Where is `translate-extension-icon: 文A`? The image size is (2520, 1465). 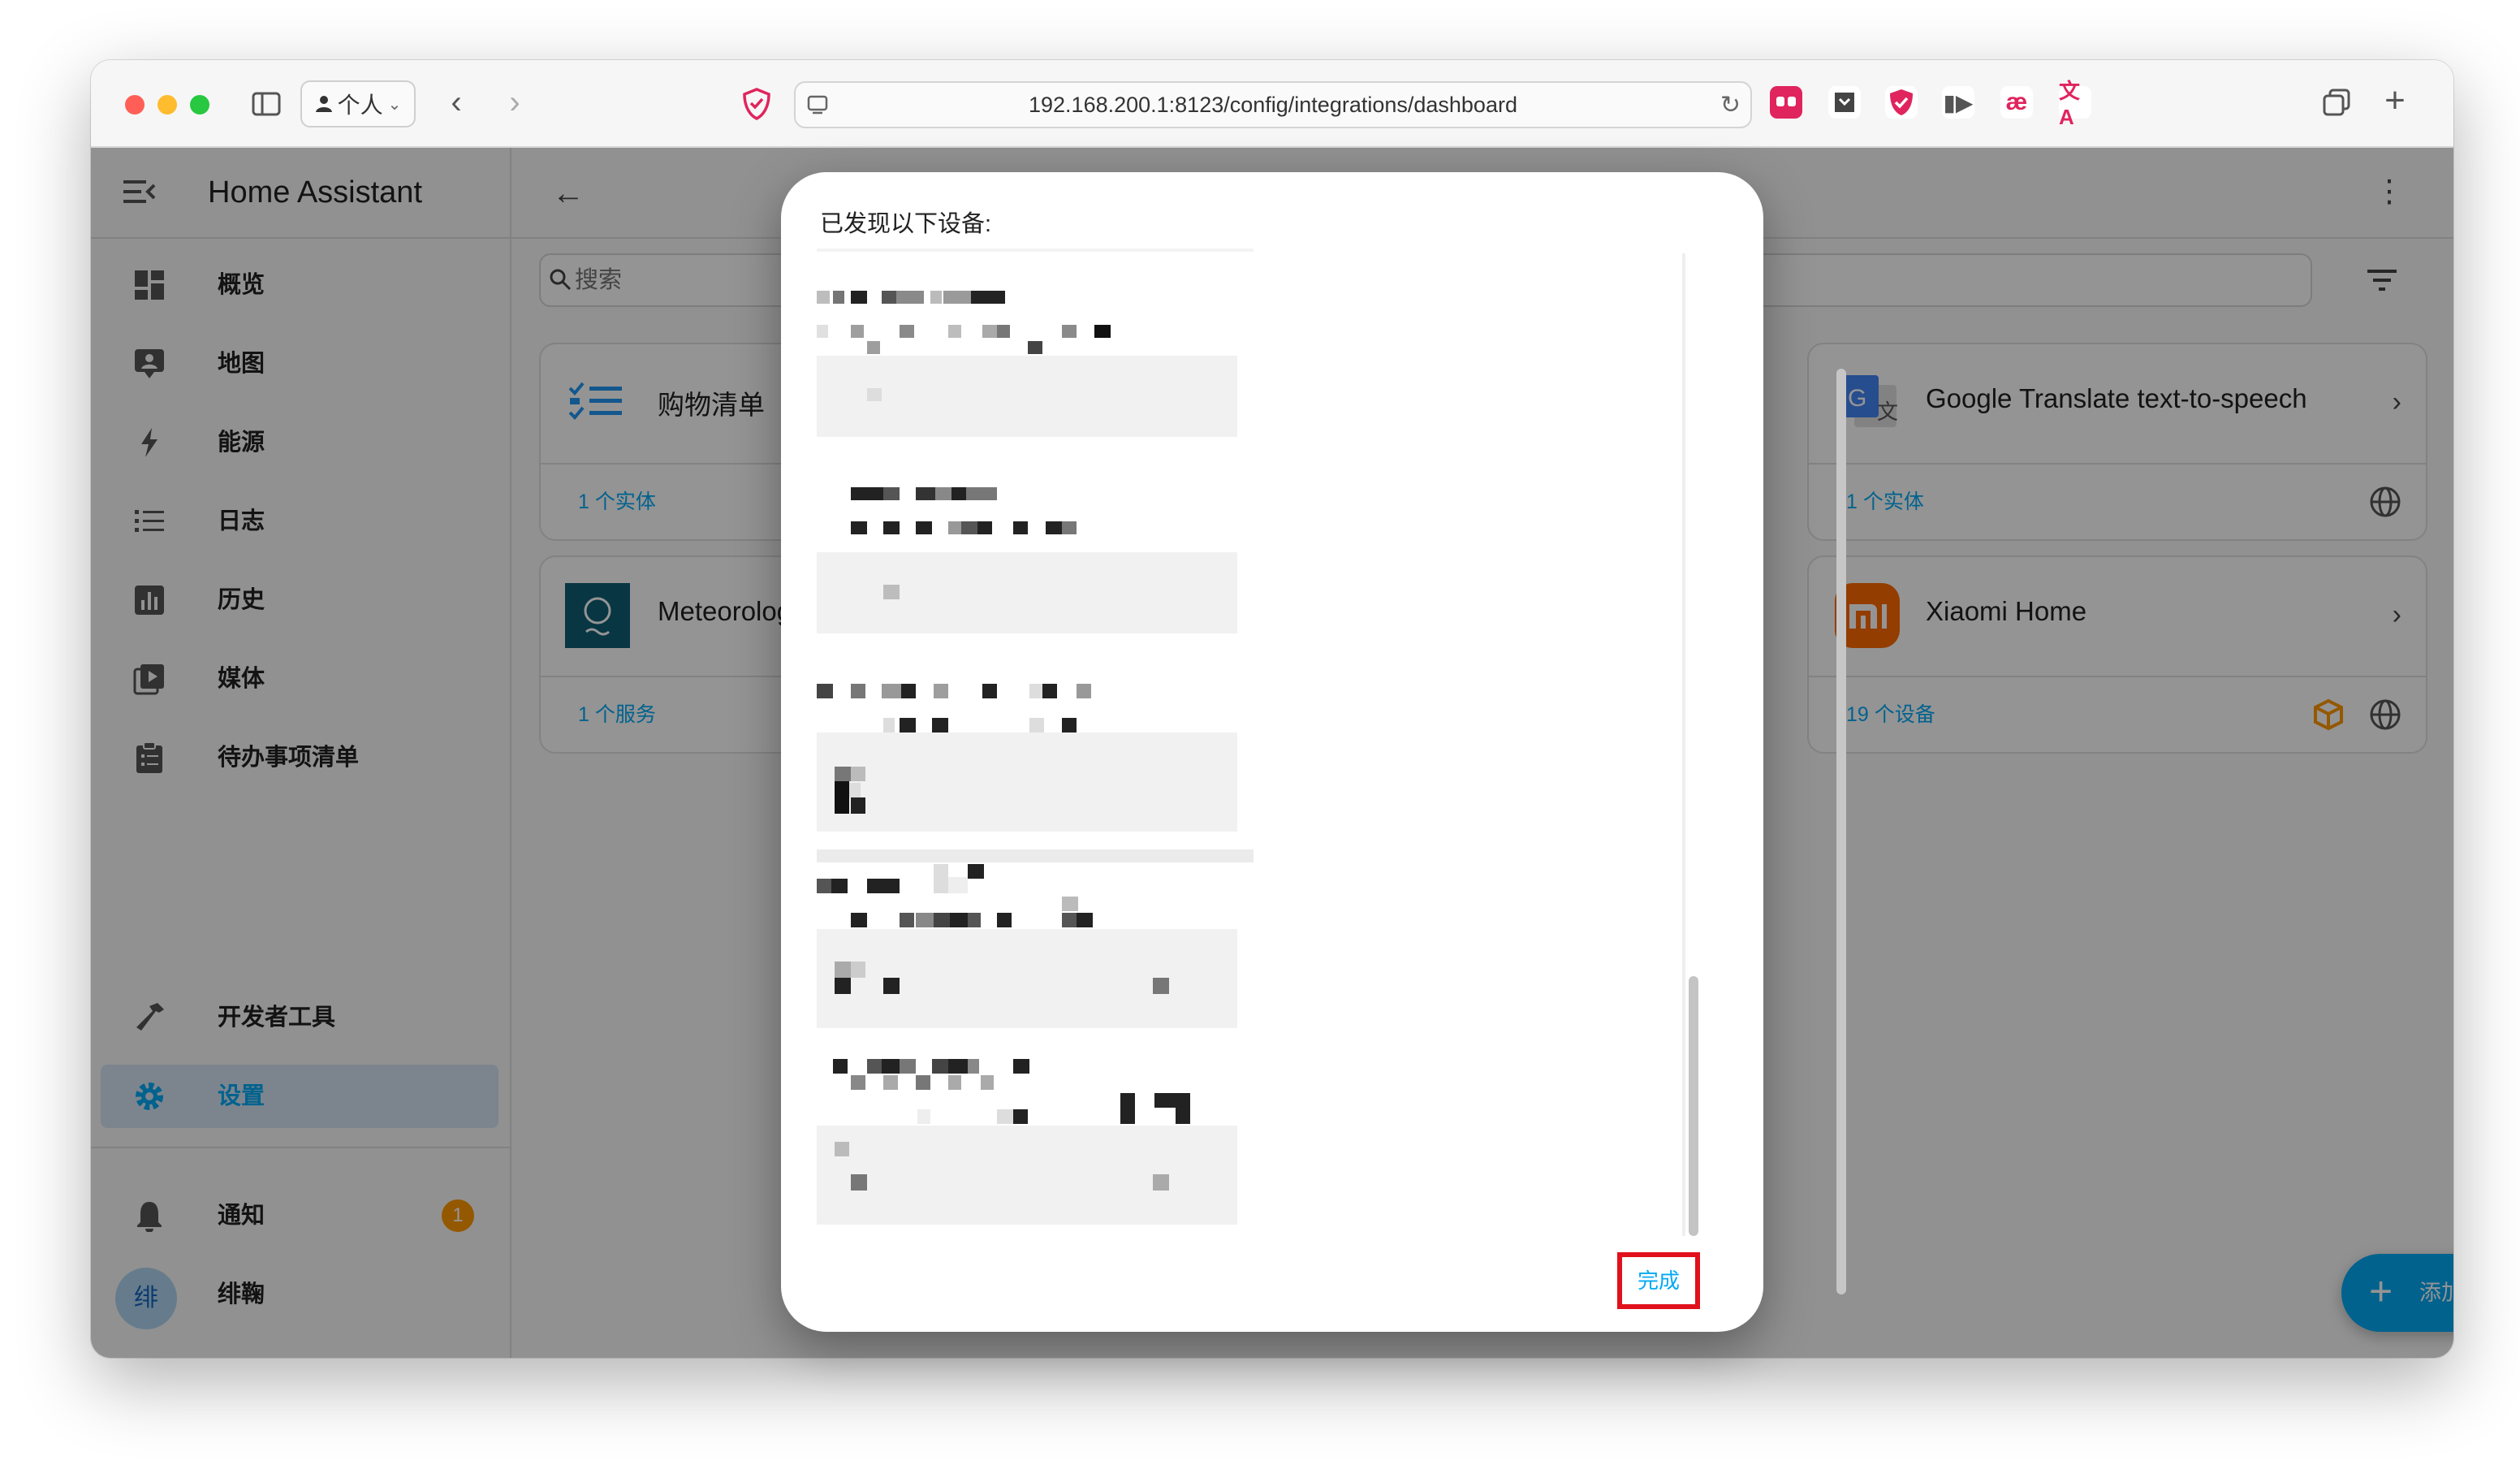 translate-extension-icon: 文A is located at coordinates (2075, 104).